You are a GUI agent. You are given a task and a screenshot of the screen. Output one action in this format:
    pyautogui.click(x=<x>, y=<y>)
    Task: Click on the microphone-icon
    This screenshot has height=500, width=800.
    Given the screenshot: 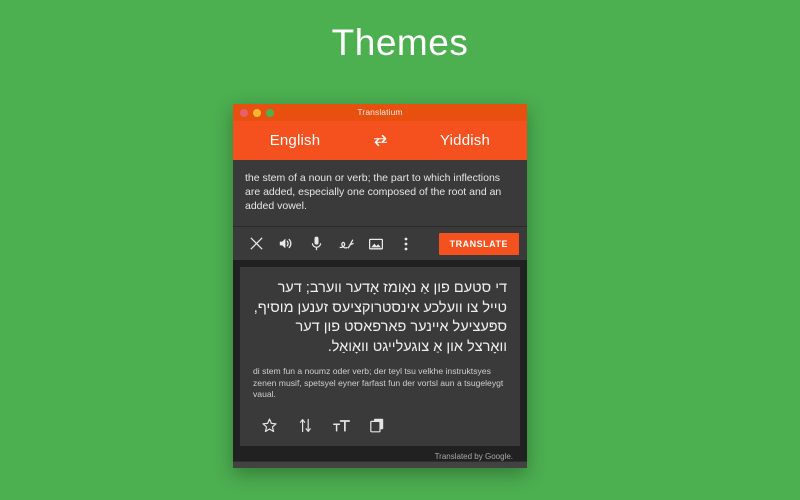 What is the action you would take?
    pyautogui.click(x=316, y=243)
    